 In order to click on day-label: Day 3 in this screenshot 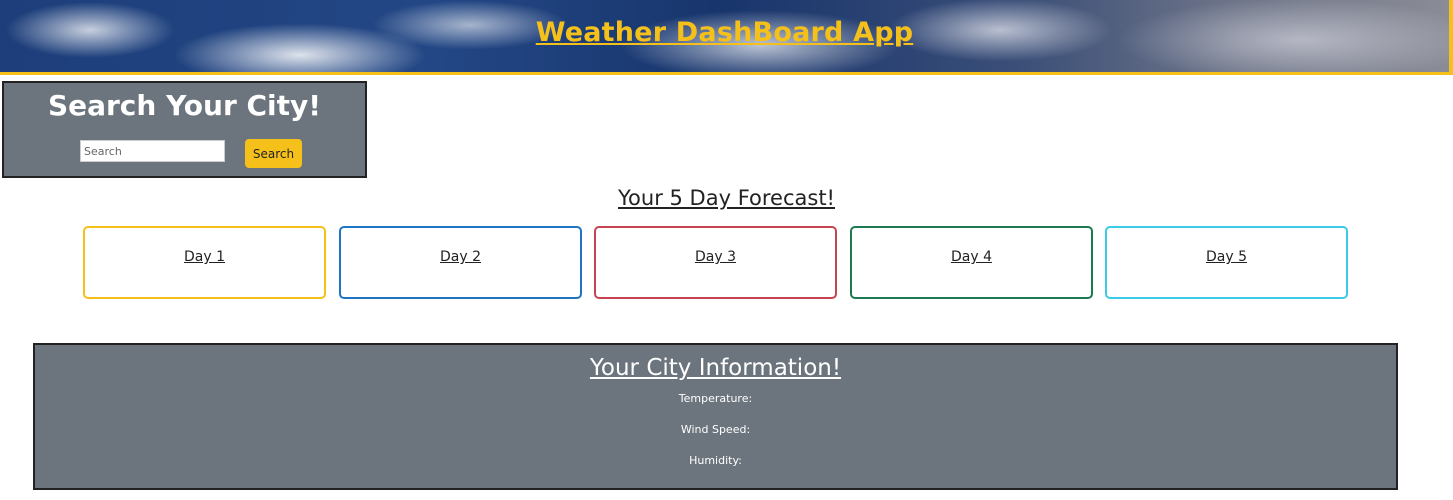, I will do `click(715, 257)`.